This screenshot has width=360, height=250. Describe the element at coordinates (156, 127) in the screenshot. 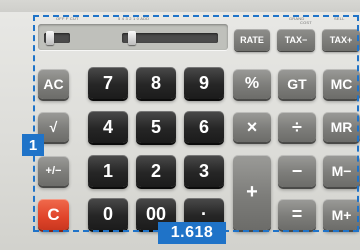

I see `key-5: 5` at that location.